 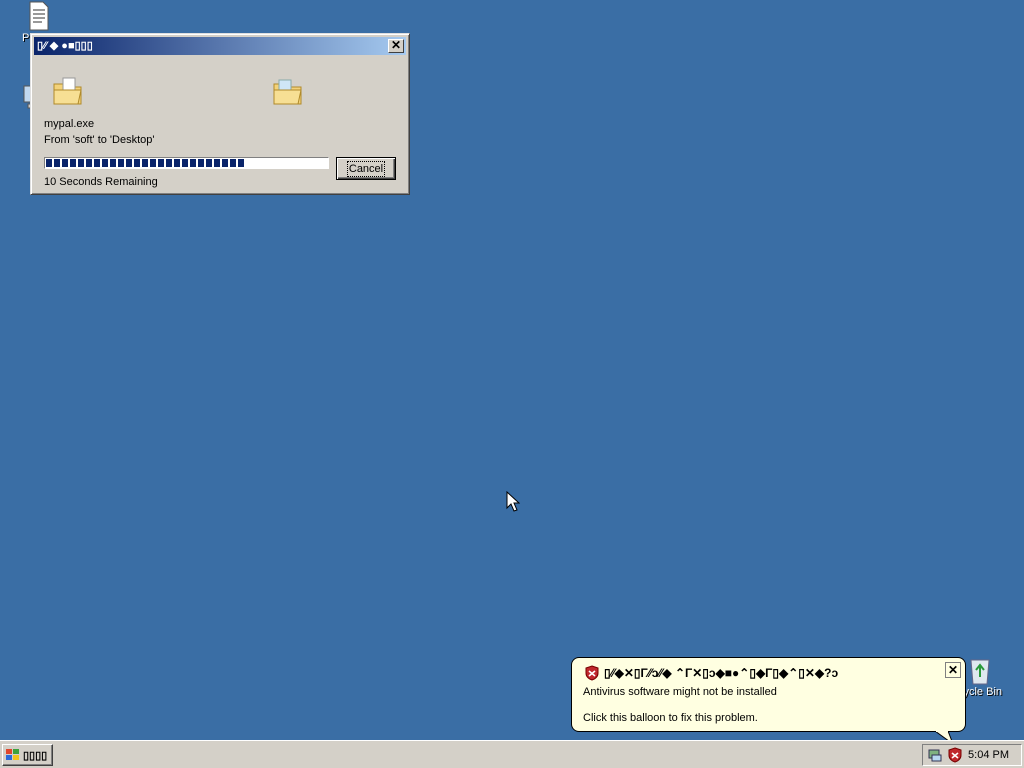 What do you see at coordinates (146, 163) in the screenshot?
I see `progress-fill` at bounding box center [146, 163].